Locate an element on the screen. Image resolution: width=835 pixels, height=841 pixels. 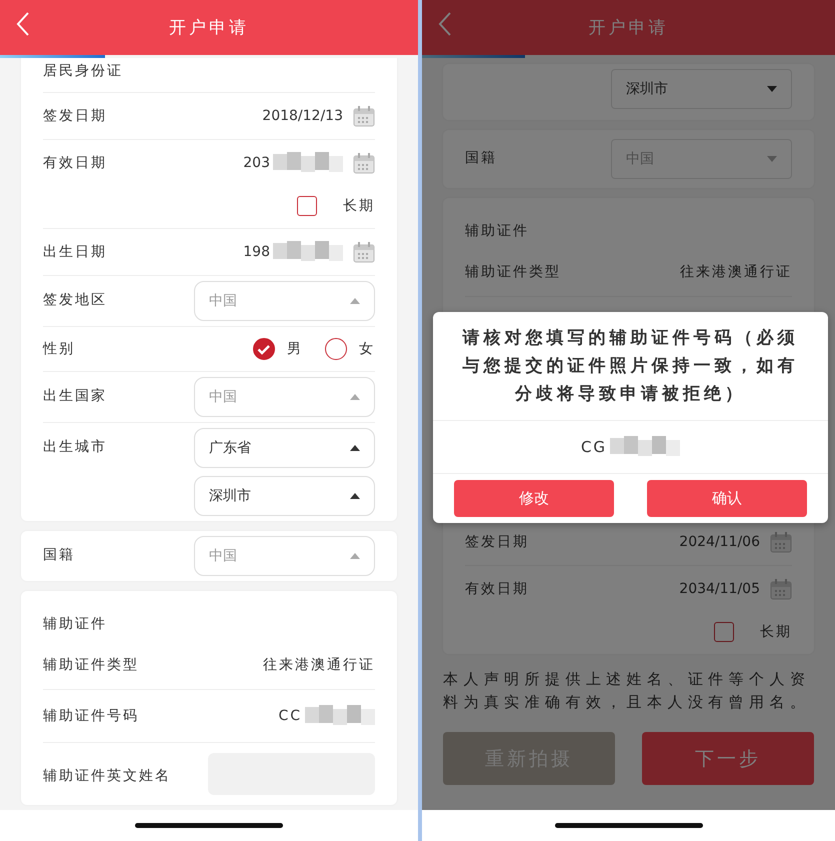
radio-label: 男 is located at coordinates (295, 349).